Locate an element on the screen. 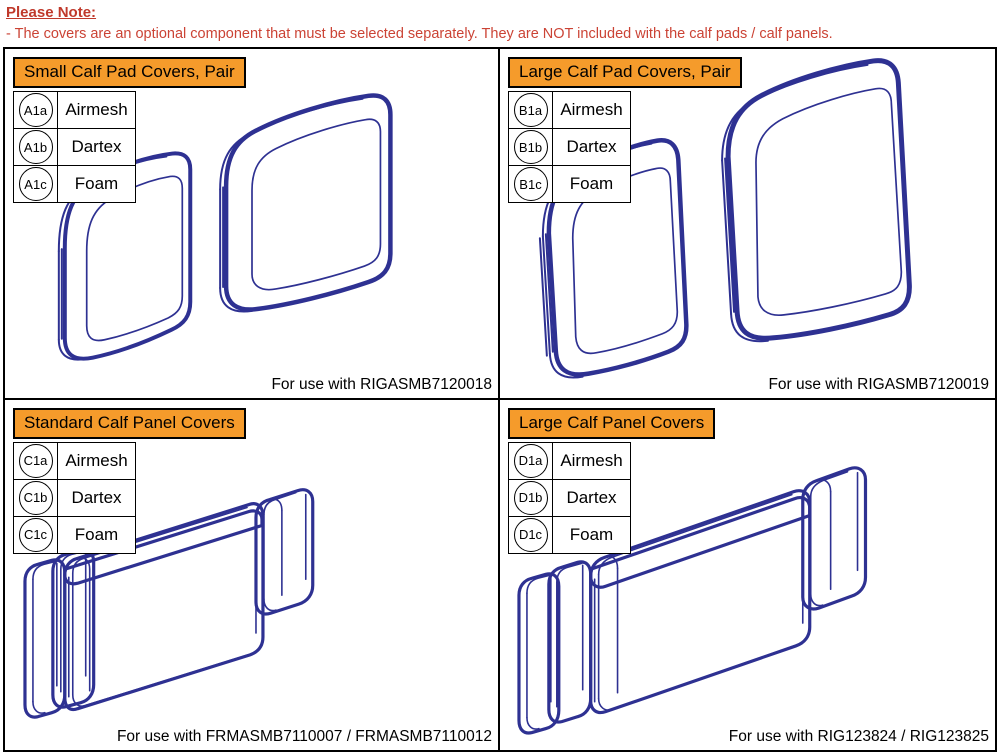 This screenshot has height=755, width=1000. table-row: A1c Foam is located at coordinates (74, 184).